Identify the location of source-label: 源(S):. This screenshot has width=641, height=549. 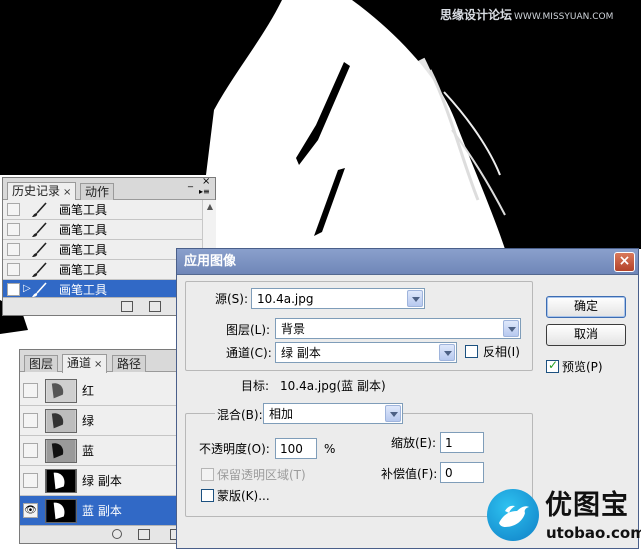
(232, 299).